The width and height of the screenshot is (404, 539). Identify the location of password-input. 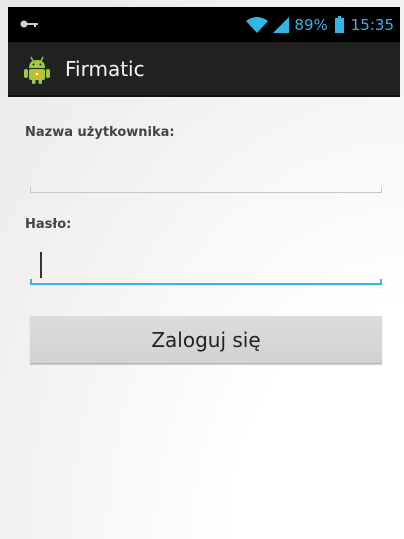
(206, 267).